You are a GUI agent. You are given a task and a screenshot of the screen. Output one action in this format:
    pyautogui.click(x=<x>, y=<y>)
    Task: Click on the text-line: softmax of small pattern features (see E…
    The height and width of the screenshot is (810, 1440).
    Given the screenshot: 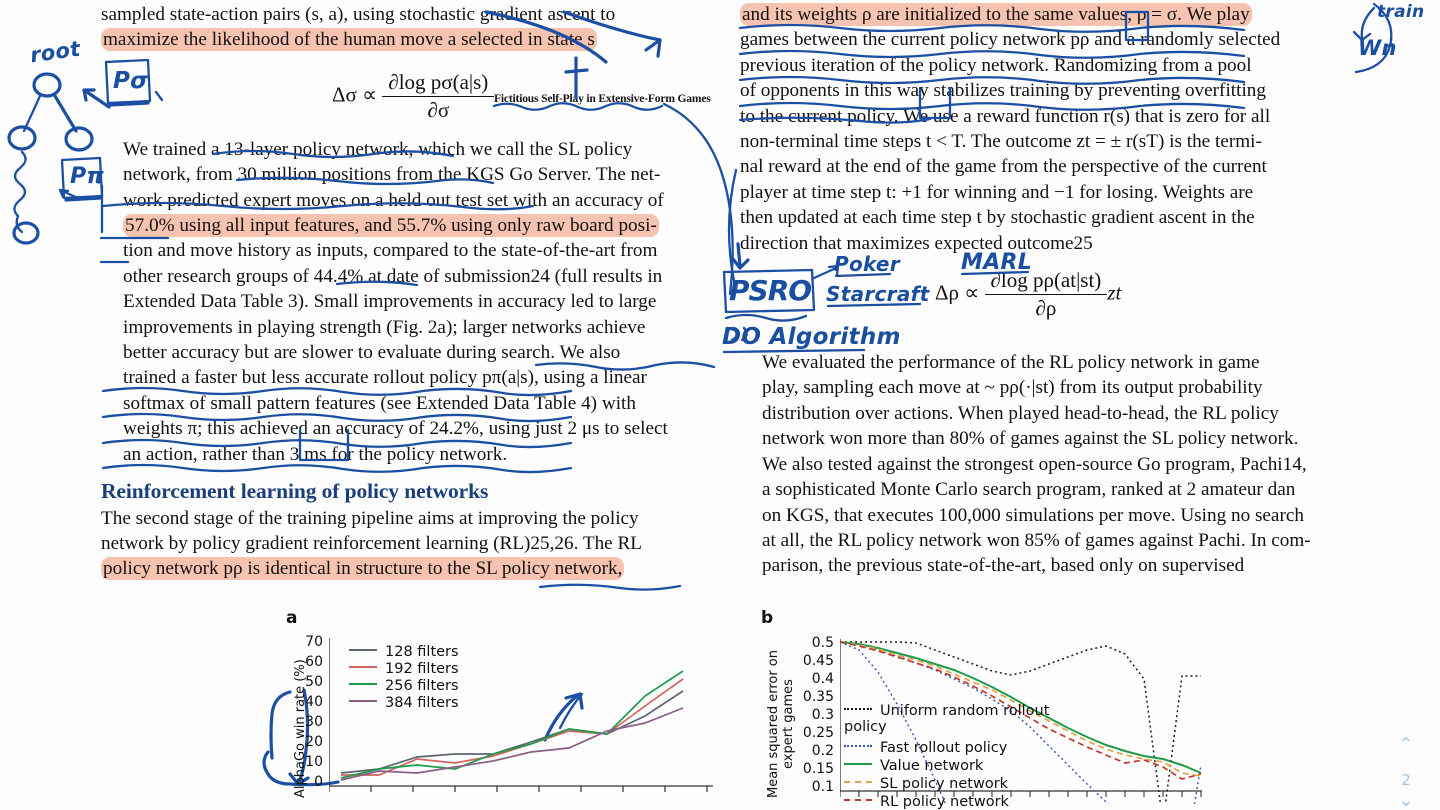 What is the action you would take?
    pyautogui.click(x=379, y=403)
    